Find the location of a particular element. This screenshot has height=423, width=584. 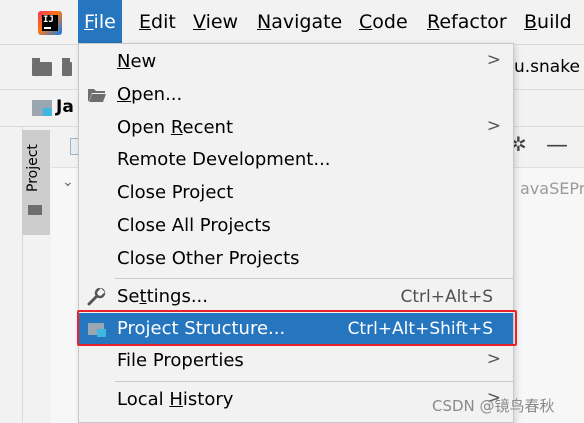

menu-build-label: uild is located at coordinates (554, 22).